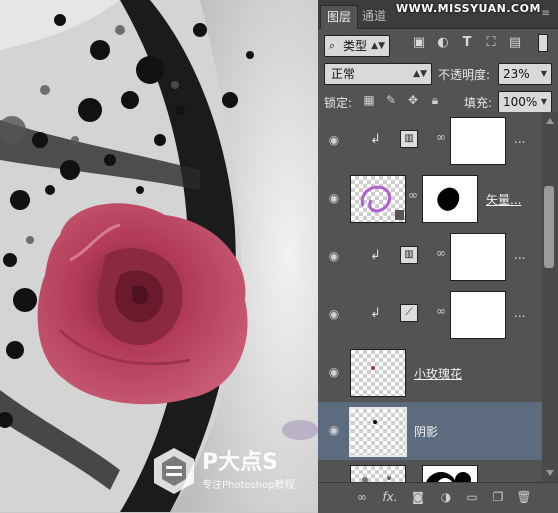 The width and height of the screenshot is (558, 513). I want to click on tab-channels: 通道, so click(374, 16).